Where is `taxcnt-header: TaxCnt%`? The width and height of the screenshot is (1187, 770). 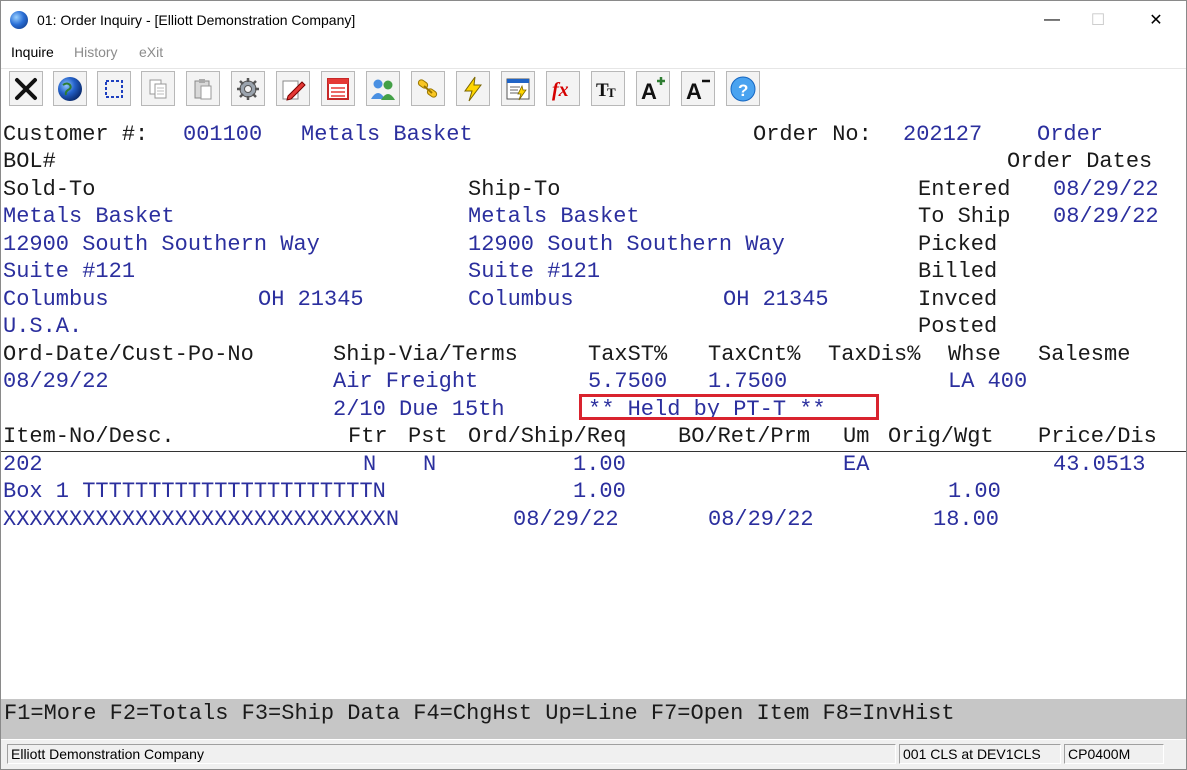
taxcnt-header: TaxCnt% is located at coordinates (754, 354).